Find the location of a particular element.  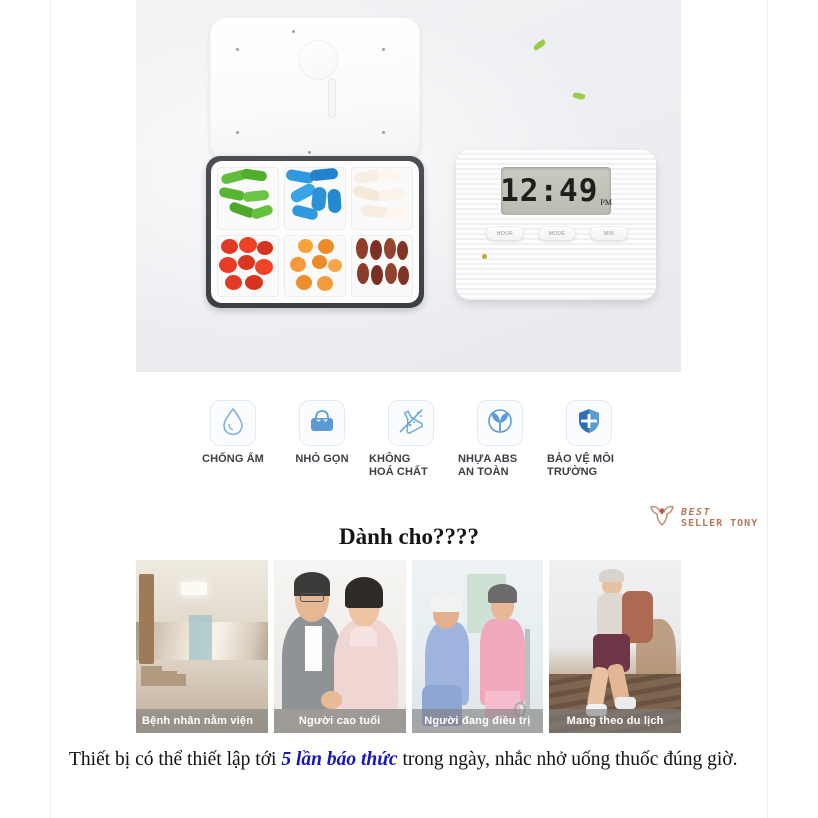

feature-moisture-proof: CHỐNG ẨM is located at coordinates (233, 433).